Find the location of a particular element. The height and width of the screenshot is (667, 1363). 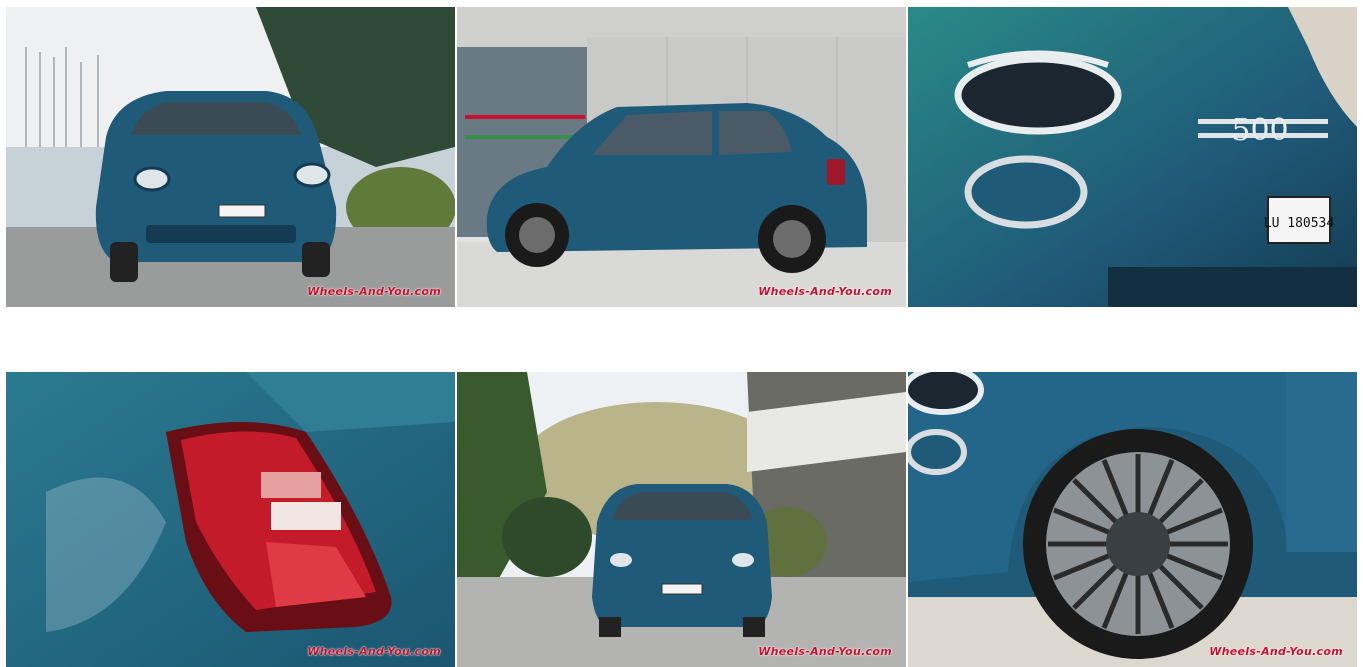

photo-wheel-image is located at coordinates (1132, 519).